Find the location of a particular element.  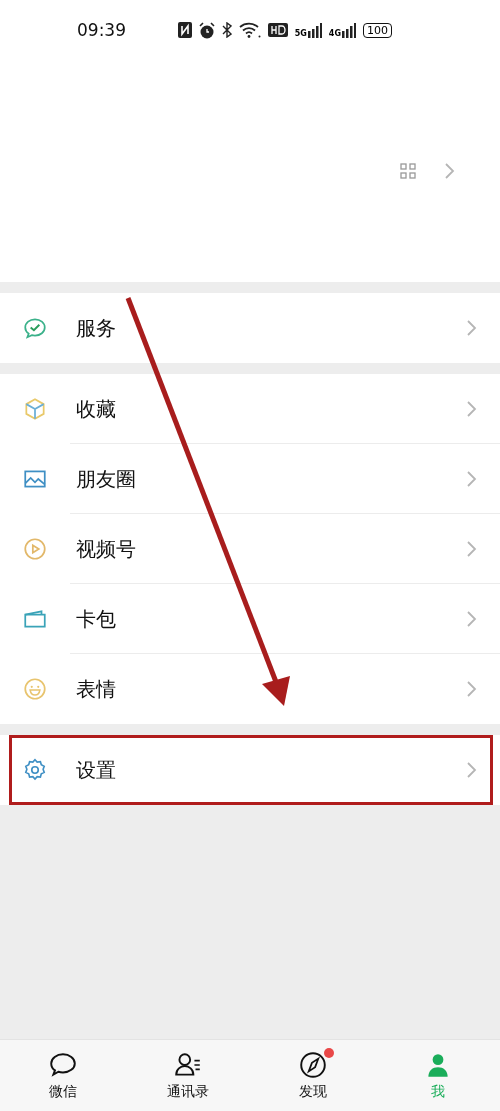

menu-item: 卡包 is located at coordinates (250, 619).